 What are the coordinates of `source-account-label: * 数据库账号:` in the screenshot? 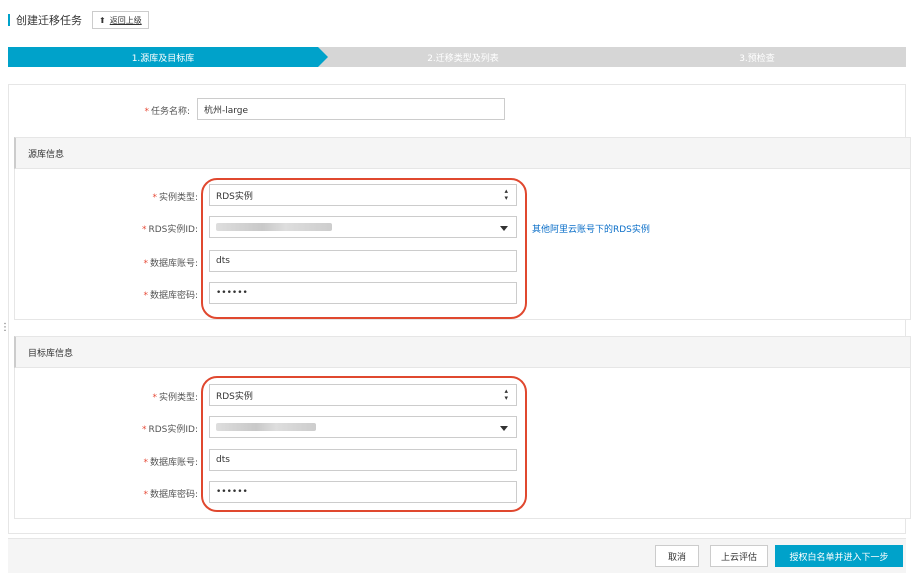 It's located at (170, 264).